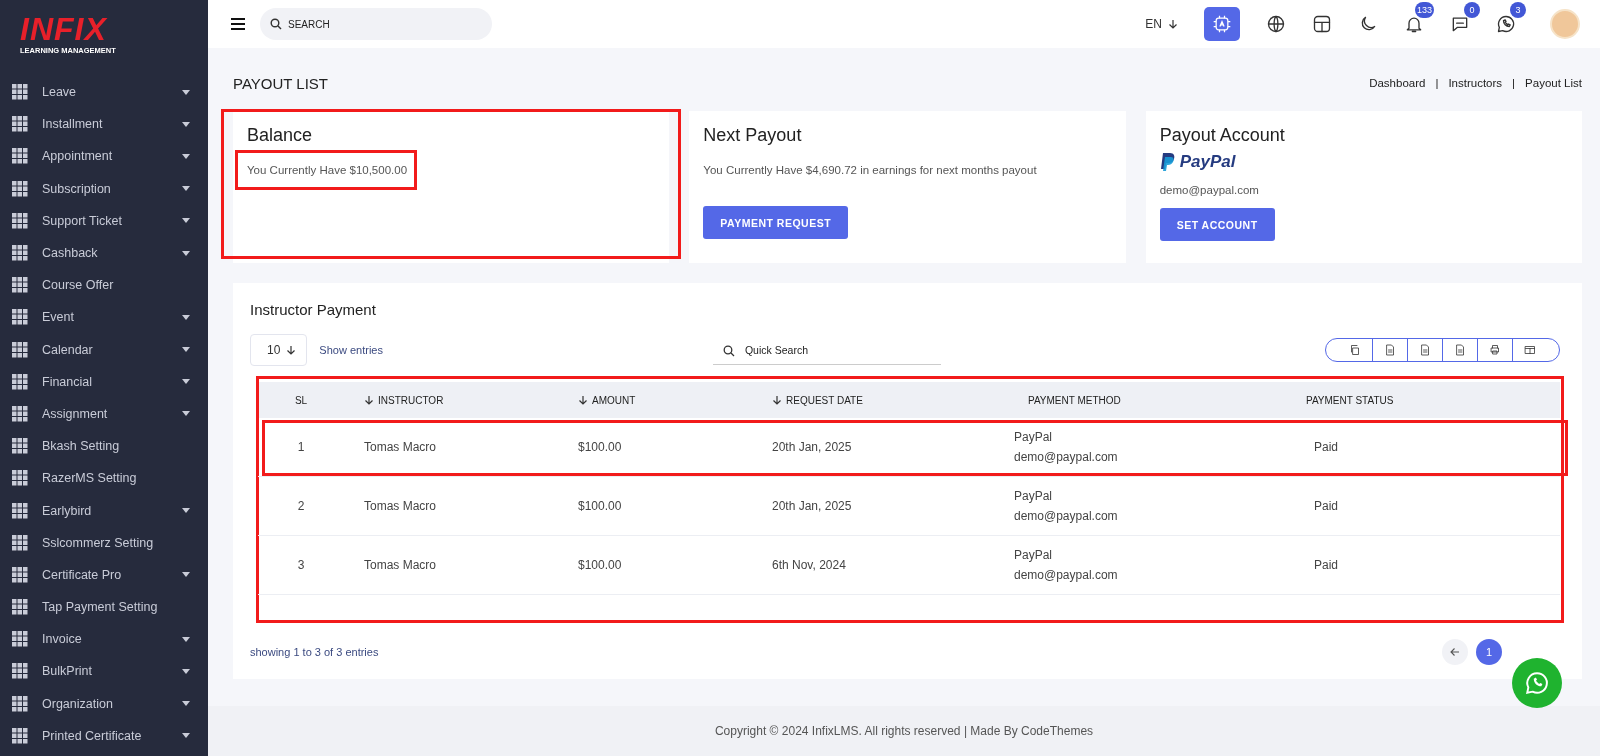 The width and height of the screenshot is (1600, 756). Describe the element at coordinates (1222, 135) in the screenshot. I see `card-title: Payout Account` at that location.